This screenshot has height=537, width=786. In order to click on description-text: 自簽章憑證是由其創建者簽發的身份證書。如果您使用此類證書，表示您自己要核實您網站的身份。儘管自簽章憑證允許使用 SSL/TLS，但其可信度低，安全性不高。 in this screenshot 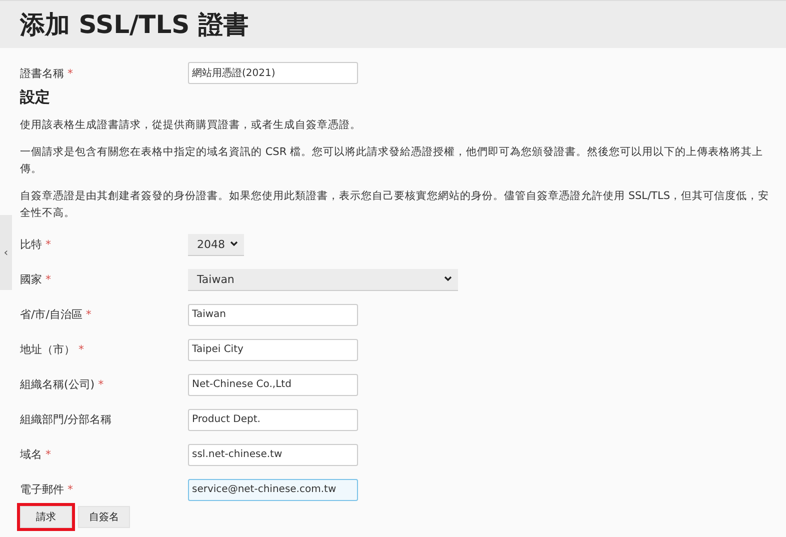, I will do `click(395, 205)`.